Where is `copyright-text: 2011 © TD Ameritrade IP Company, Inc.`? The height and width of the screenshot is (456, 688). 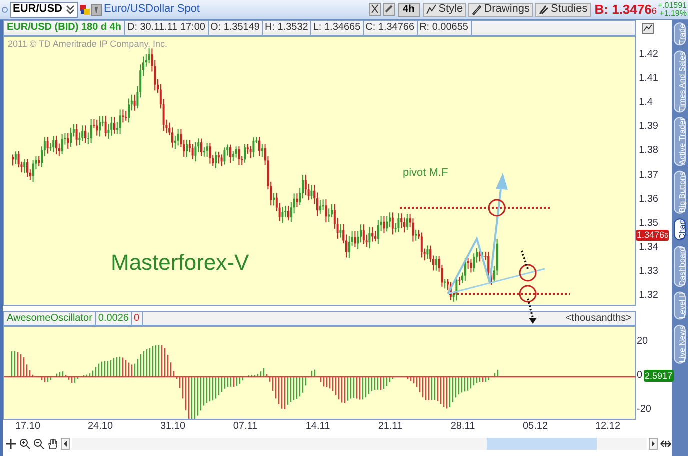
copyright-text: 2011 © TD Ameritrade IP Company, Inc. is located at coordinates (88, 44).